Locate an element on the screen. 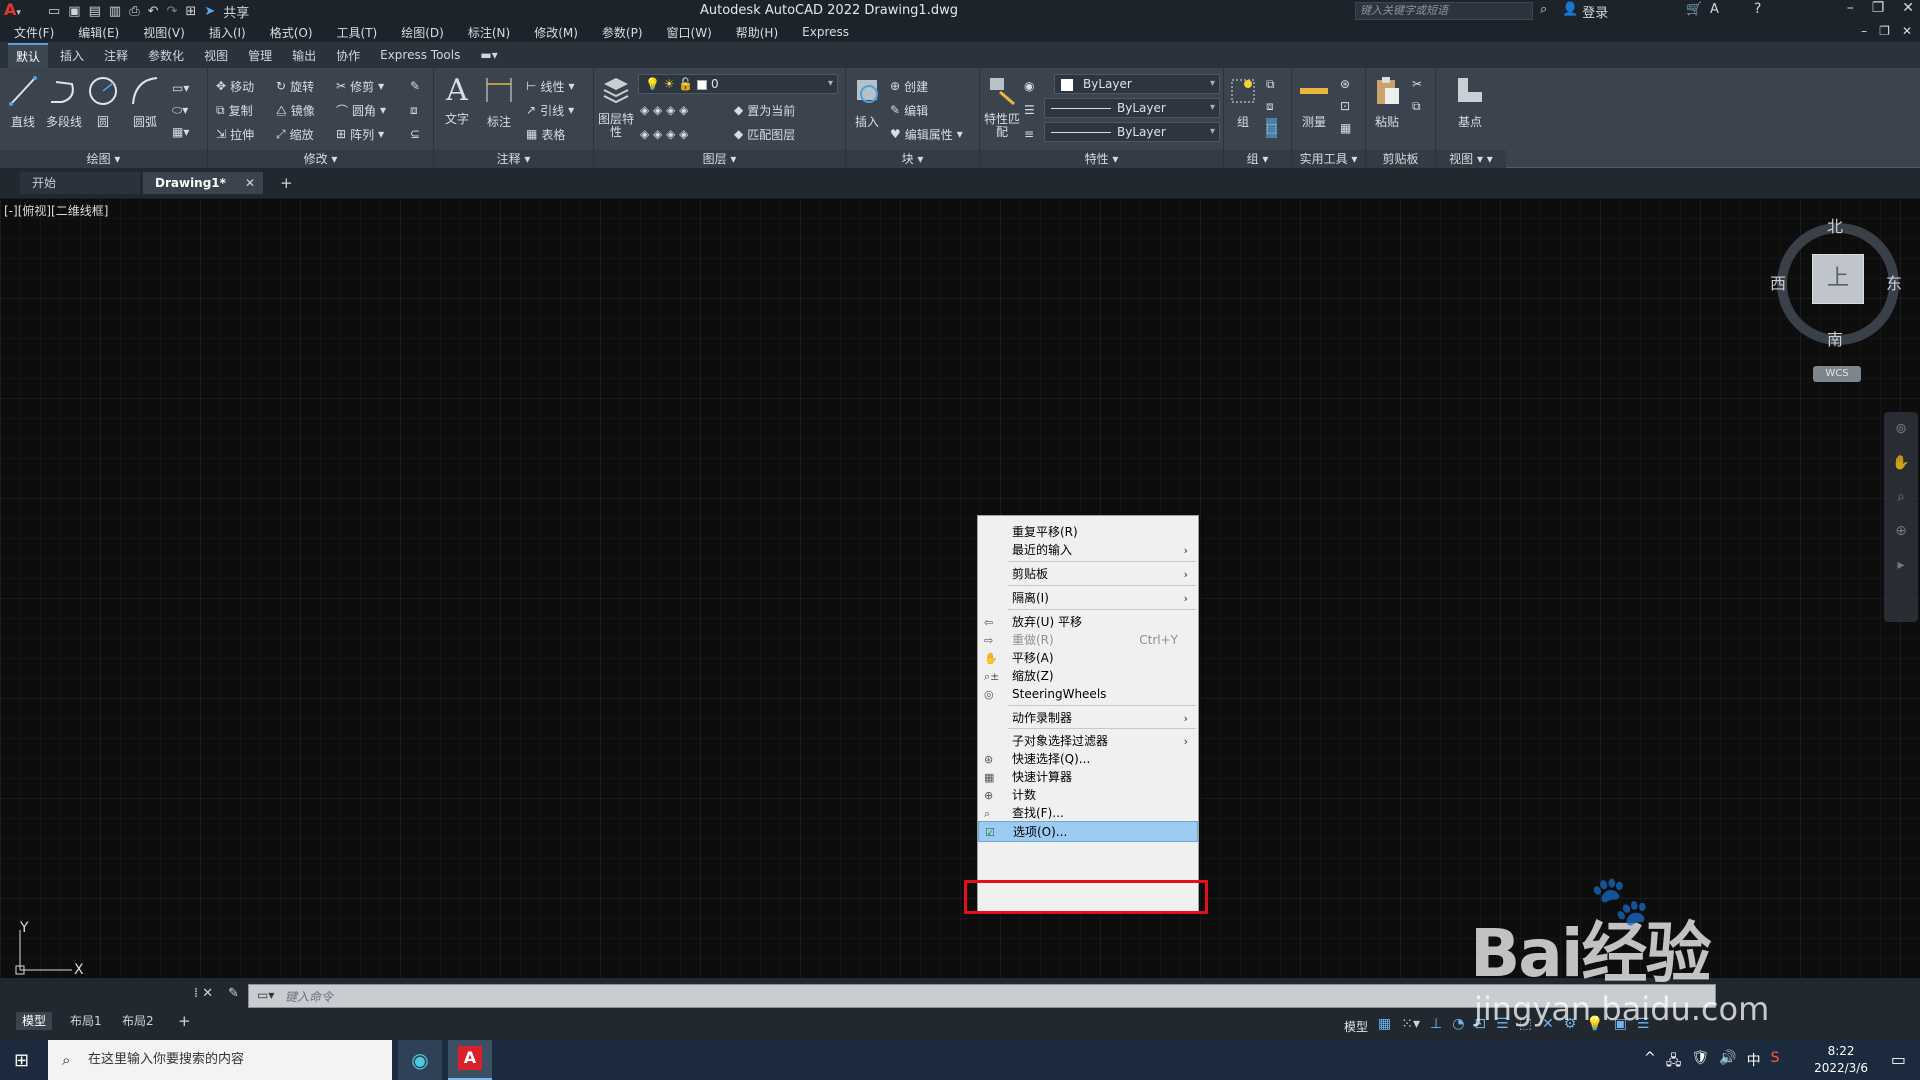 Image resolution: width=1920 pixels, height=1080 pixels. erase-icon: ✎ is located at coordinates (415, 86).